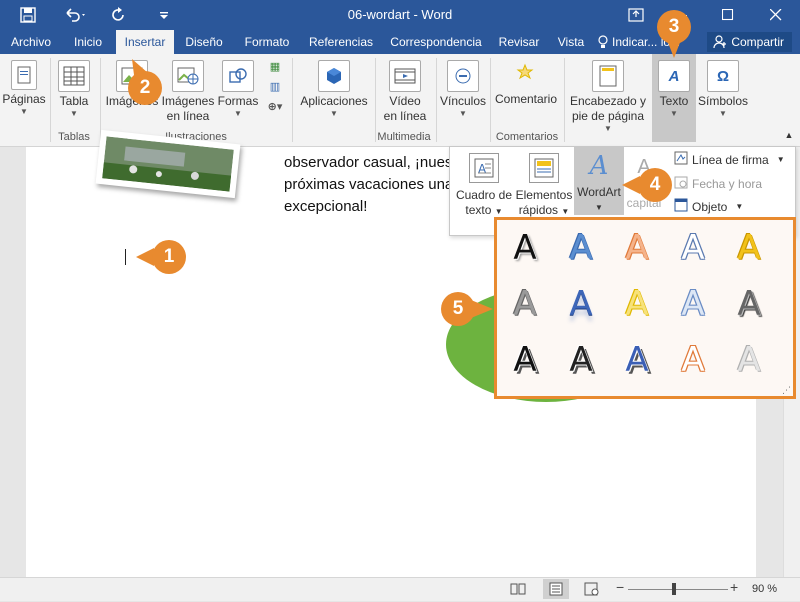 This screenshot has height=602, width=800. Describe the element at coordinates (637, 360) in the screenshot. I see `wordart-style-13: A` at that location.